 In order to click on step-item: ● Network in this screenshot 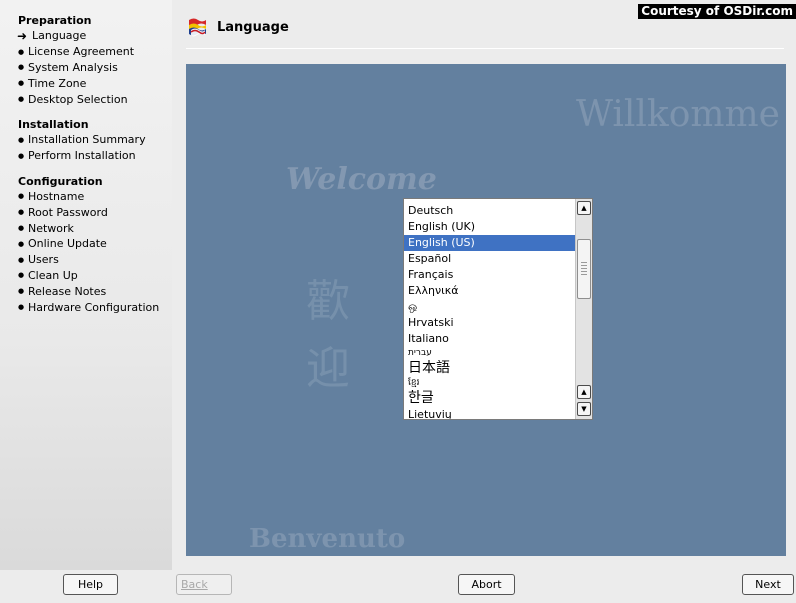, I will do `click(95, 228)`.